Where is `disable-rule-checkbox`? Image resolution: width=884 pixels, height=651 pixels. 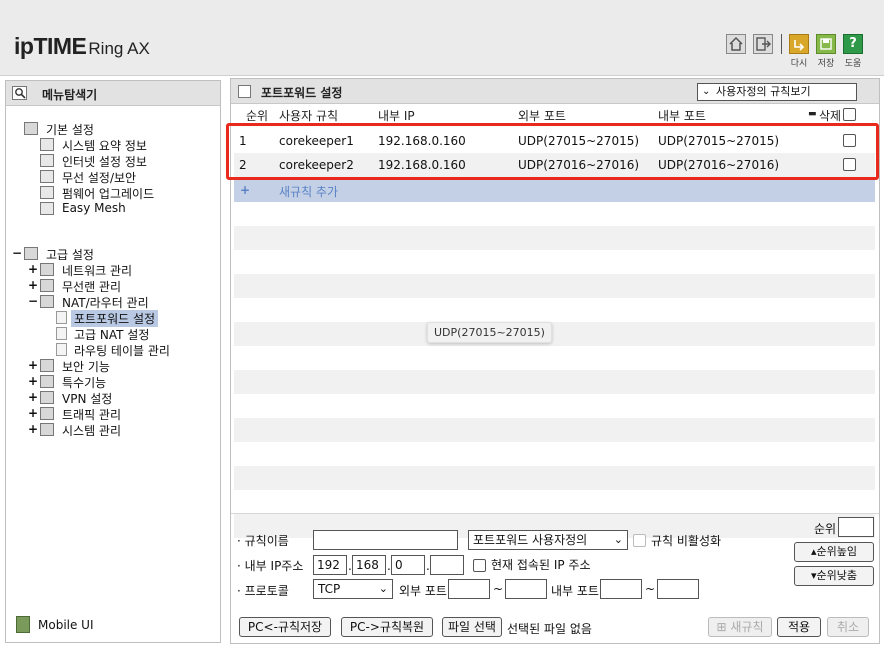 disable-rule-checkbox is located at coordinates (639, 540).